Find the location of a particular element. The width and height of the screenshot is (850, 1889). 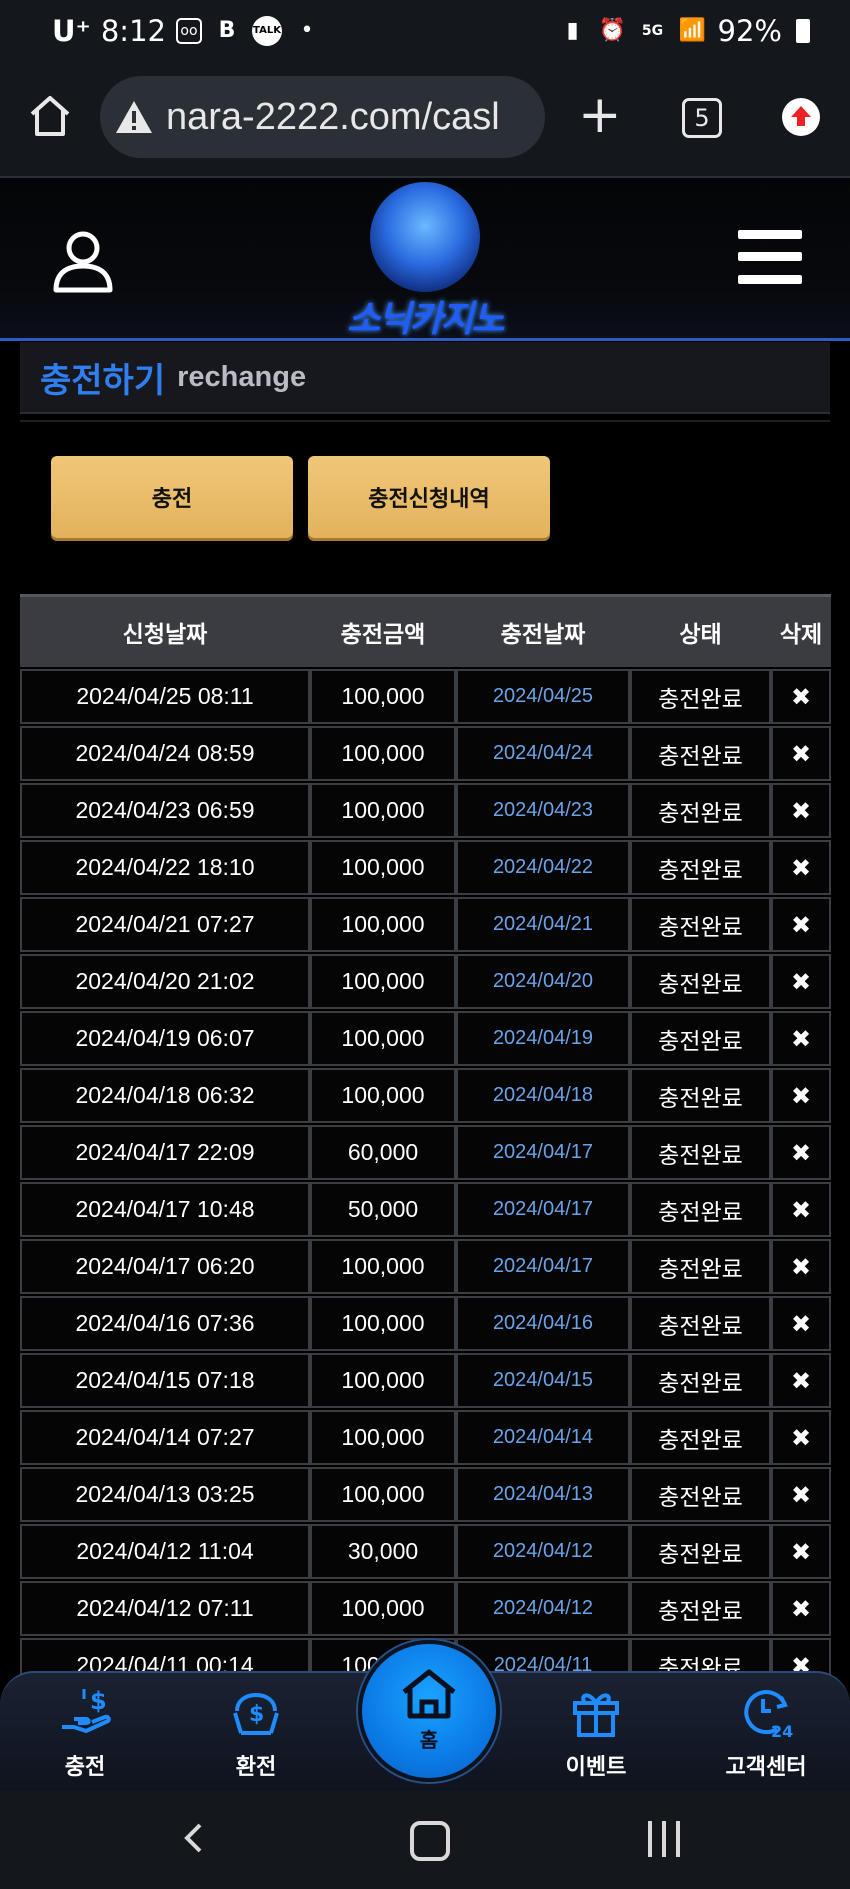

new-tab-icon: + is located at coordinates (600, 115).